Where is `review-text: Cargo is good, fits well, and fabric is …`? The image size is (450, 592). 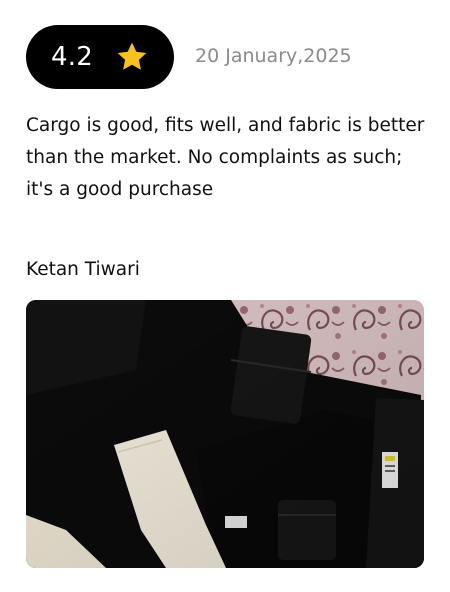
review-text: Cargo is good, fits well, and fabric is … is located at coordinates (225, 157).